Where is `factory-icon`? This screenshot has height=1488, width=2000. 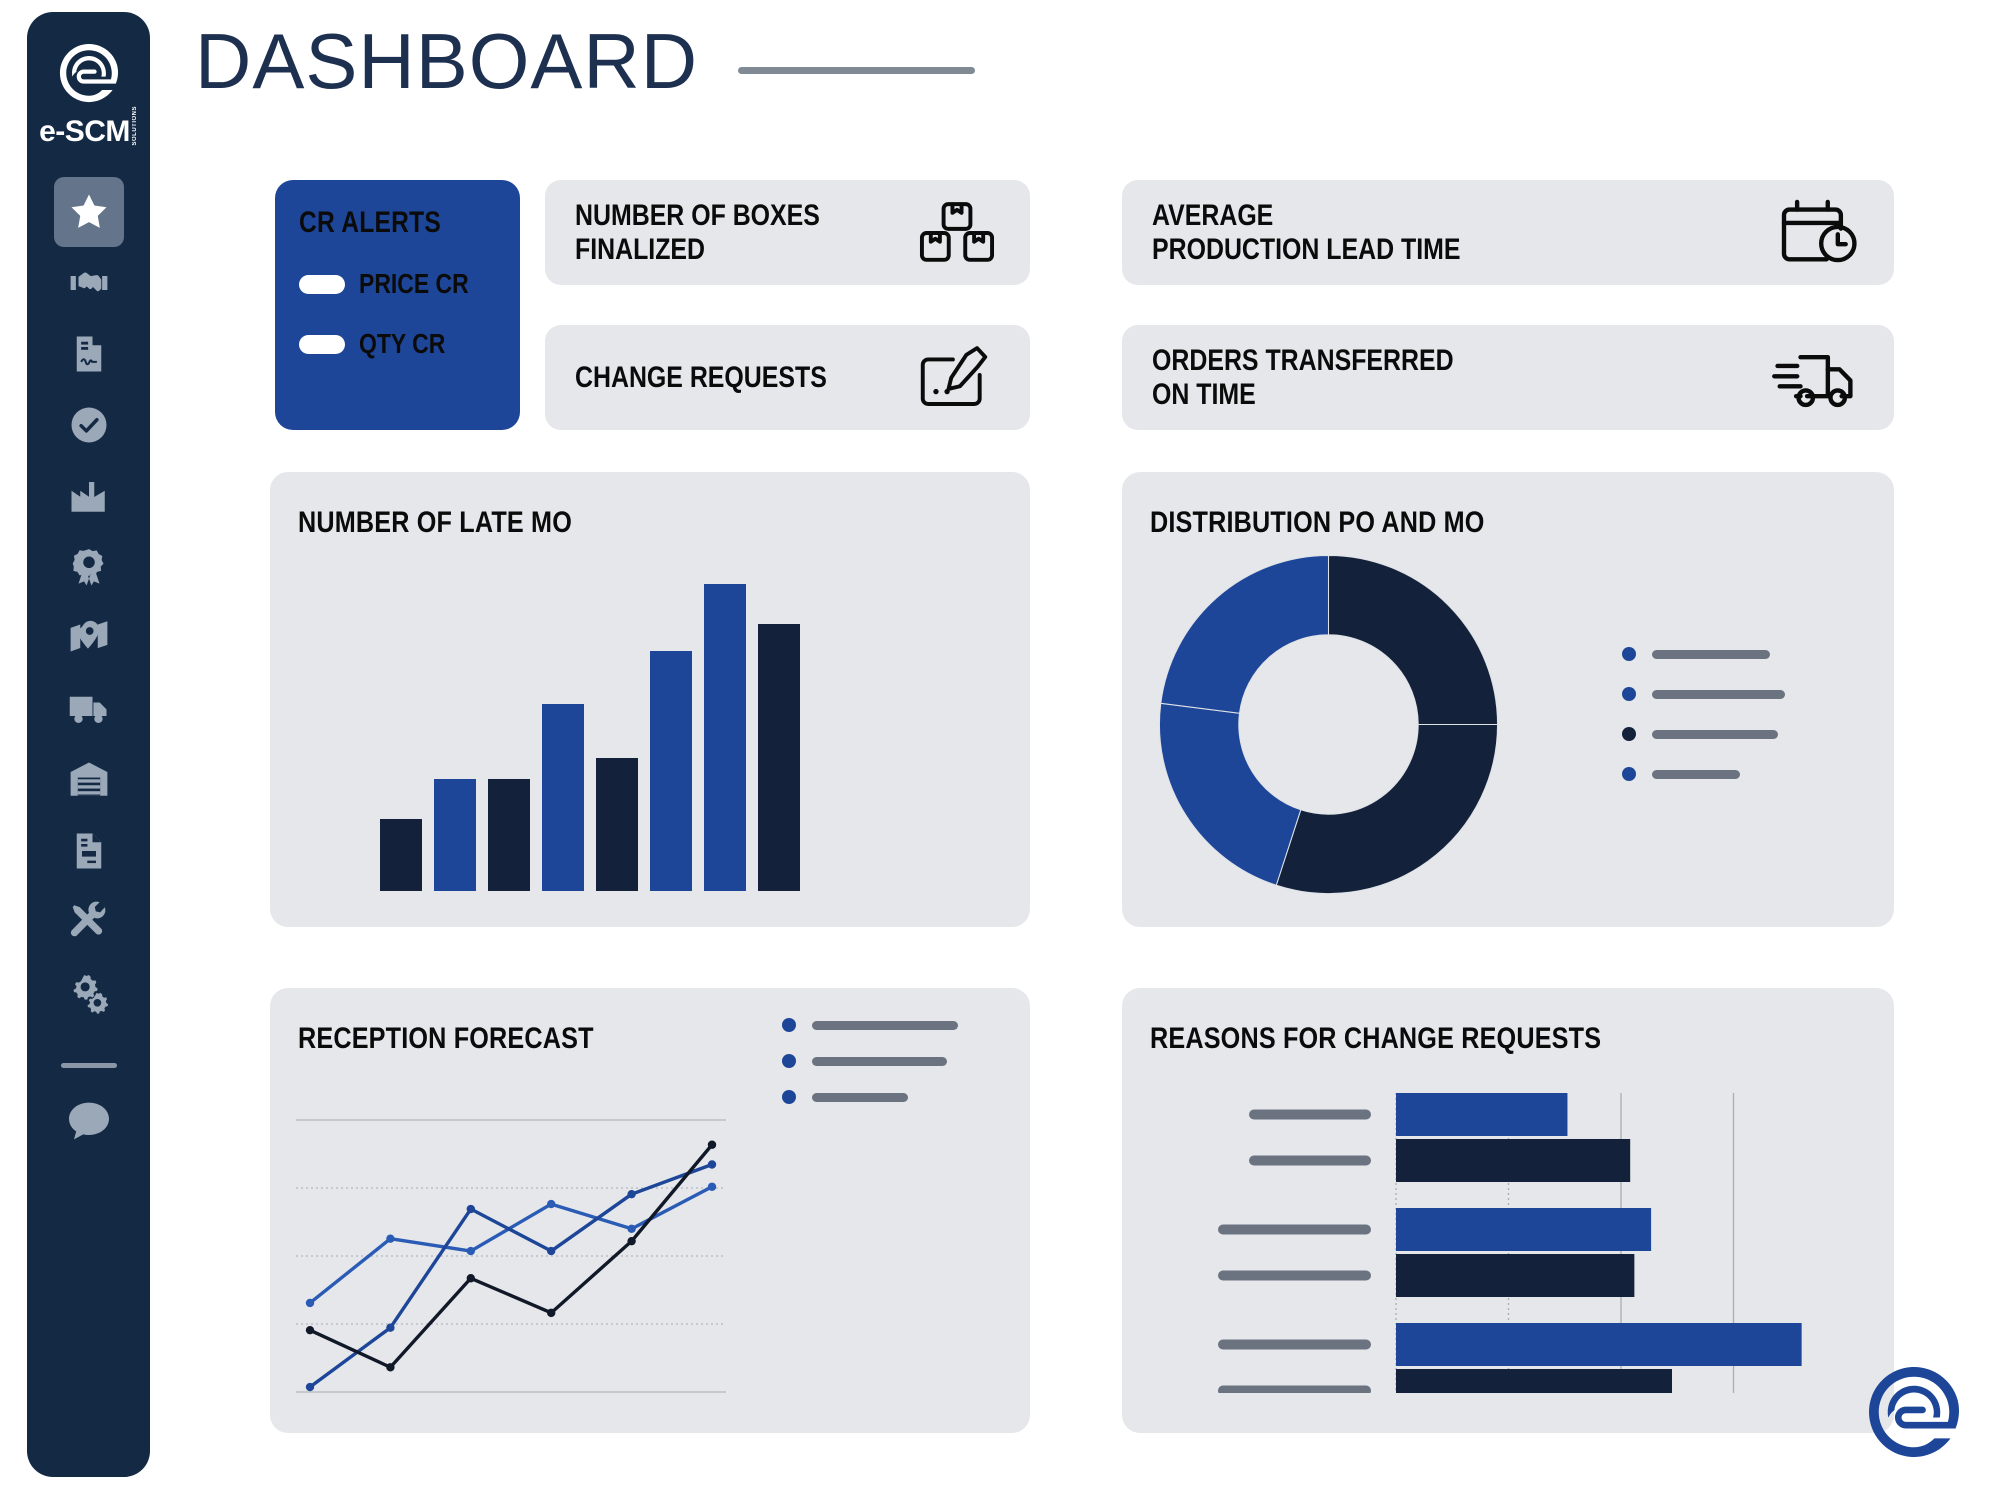 factory-icon is located at coordinates (88, 496).